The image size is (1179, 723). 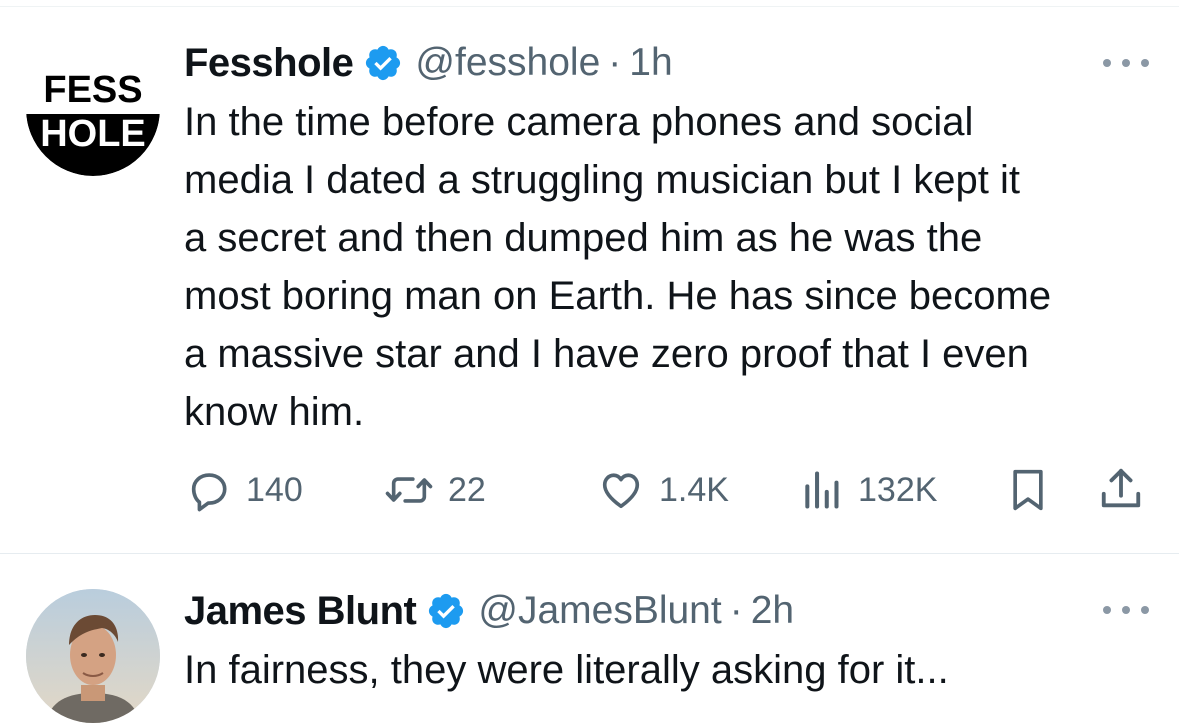 I want to click on bookmark-button, so click(x=1028, y=490).